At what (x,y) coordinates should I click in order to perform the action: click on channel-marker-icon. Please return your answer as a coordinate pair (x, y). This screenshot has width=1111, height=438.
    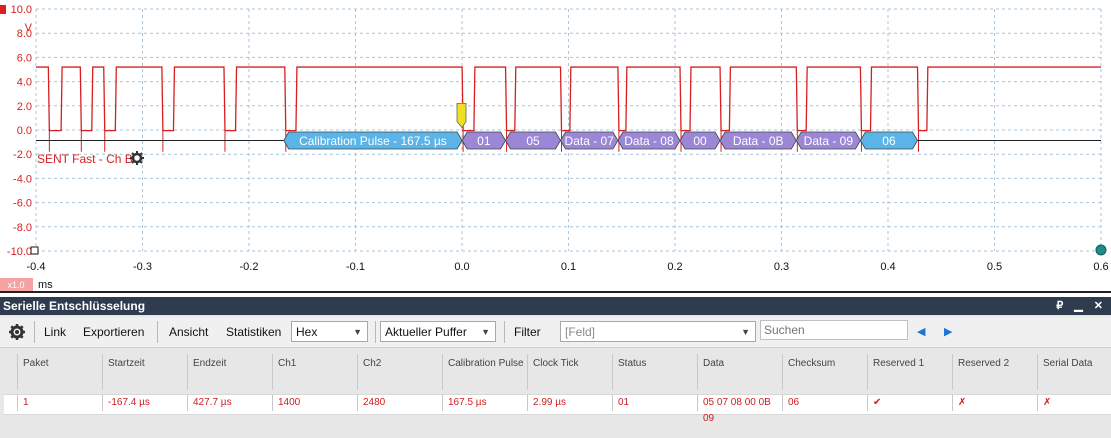
    Looking at the image, I should click on (3, 9).